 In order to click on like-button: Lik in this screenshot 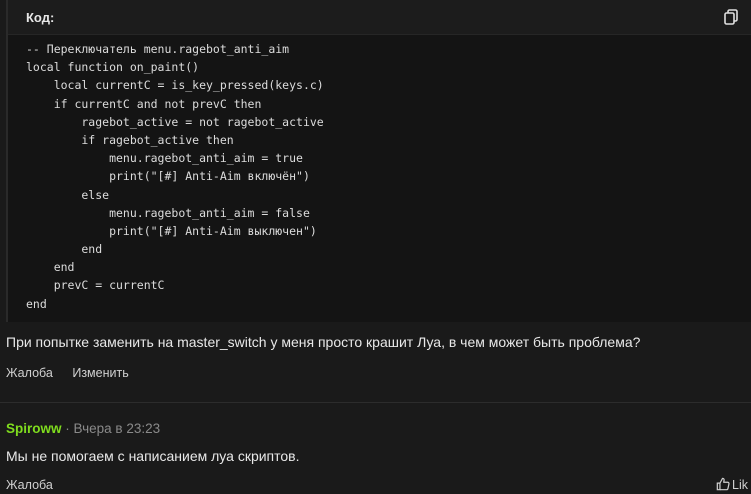, I will do `click(732, 484)`.